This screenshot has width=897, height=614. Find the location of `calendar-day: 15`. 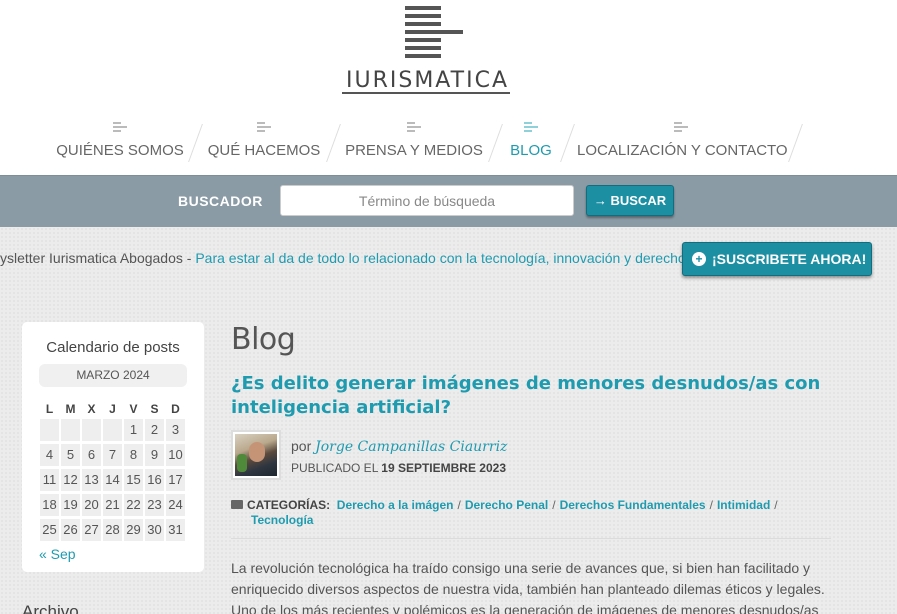

calendar-day: 15 is located at coordinates (133, 480).